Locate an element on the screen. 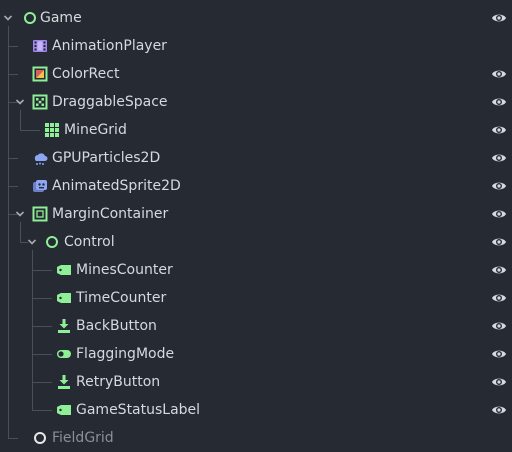  tree-row-control: Control is located at coordinates (256, 242).